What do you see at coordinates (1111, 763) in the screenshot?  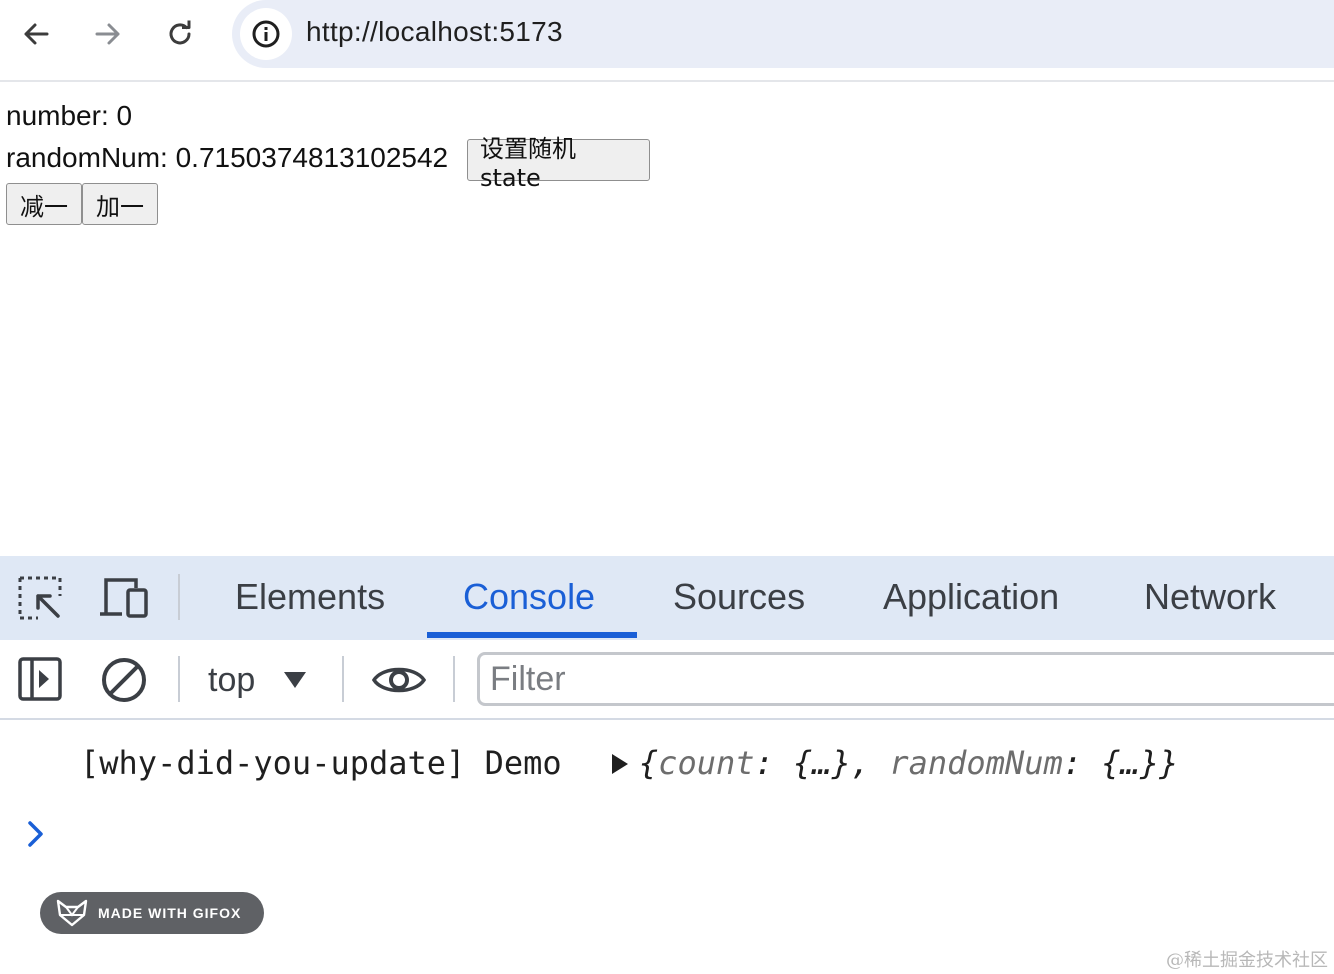 I see `log-val-randomnum: : {…}` at bounding box center [1111, 763].